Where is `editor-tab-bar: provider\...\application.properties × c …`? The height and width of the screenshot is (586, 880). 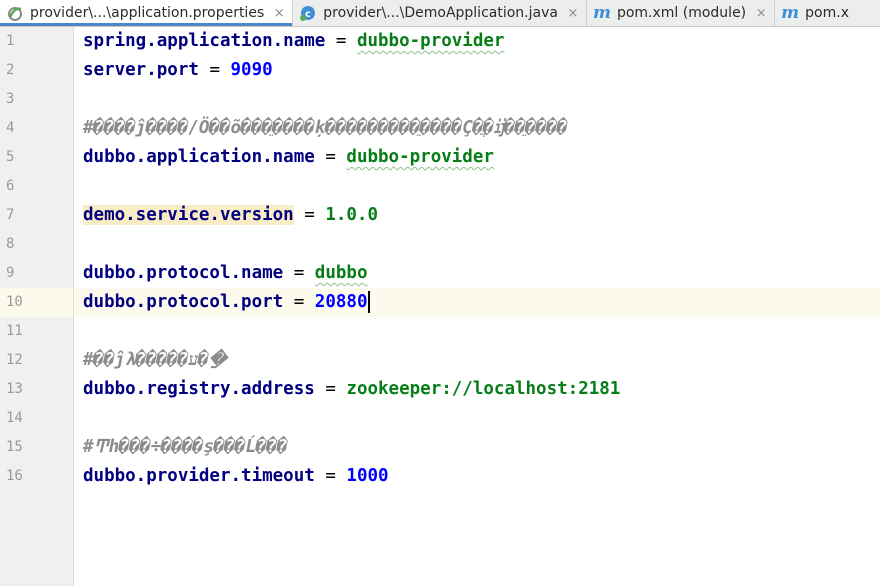
editor-tab-bar: provider\...\application.properties × c … is located at coordinates (440, 13).